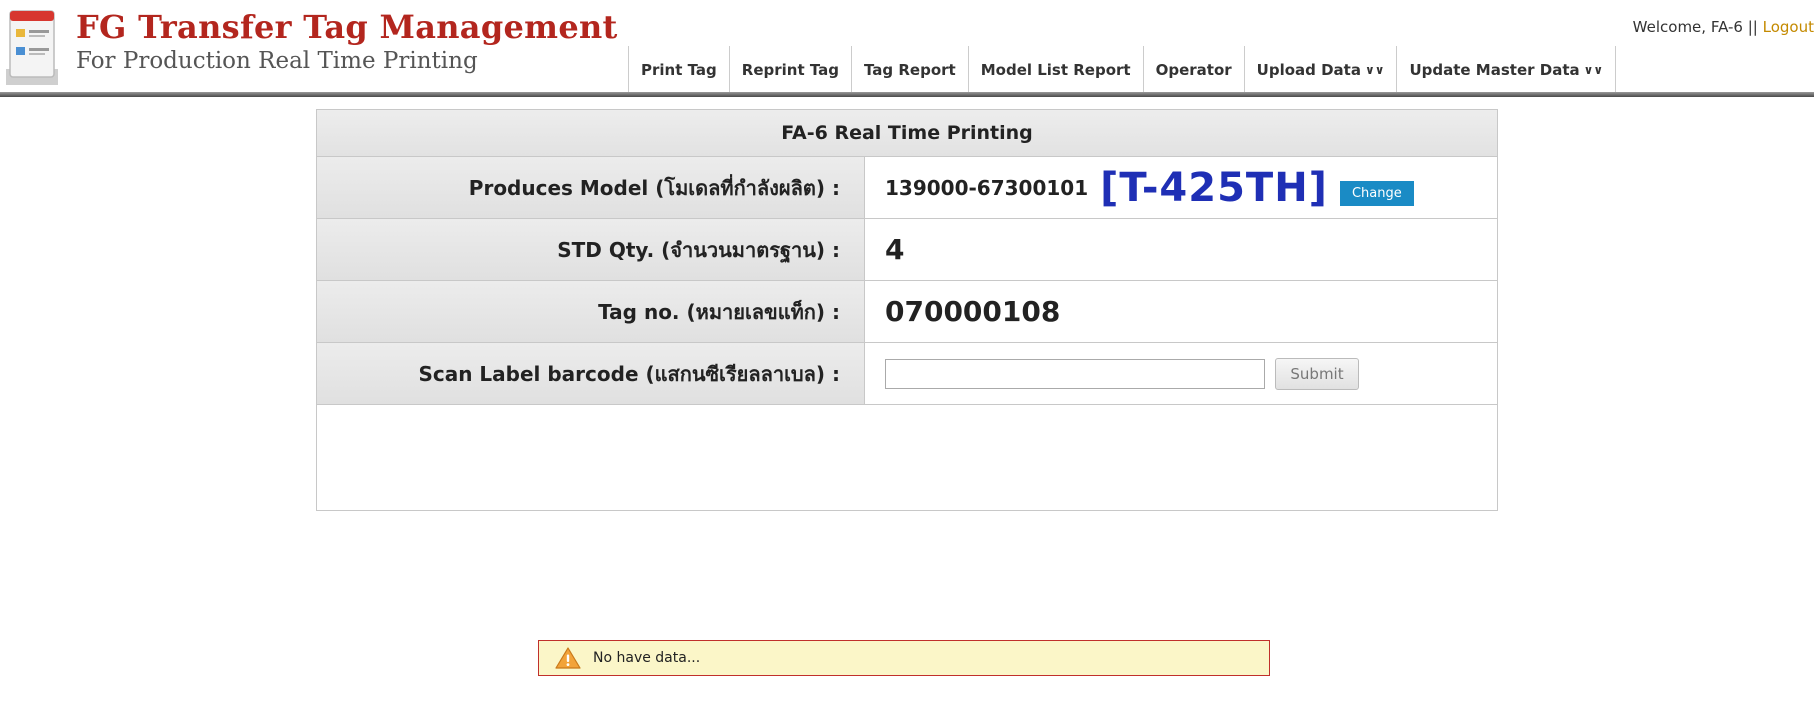 This screenshot has width=1814, height=712. Describe the element at coordinates (591, 187) in the screenshot. I see `produces-model-label: Produces Model (โมเดลที่กำลังผลิต) :` at that location.